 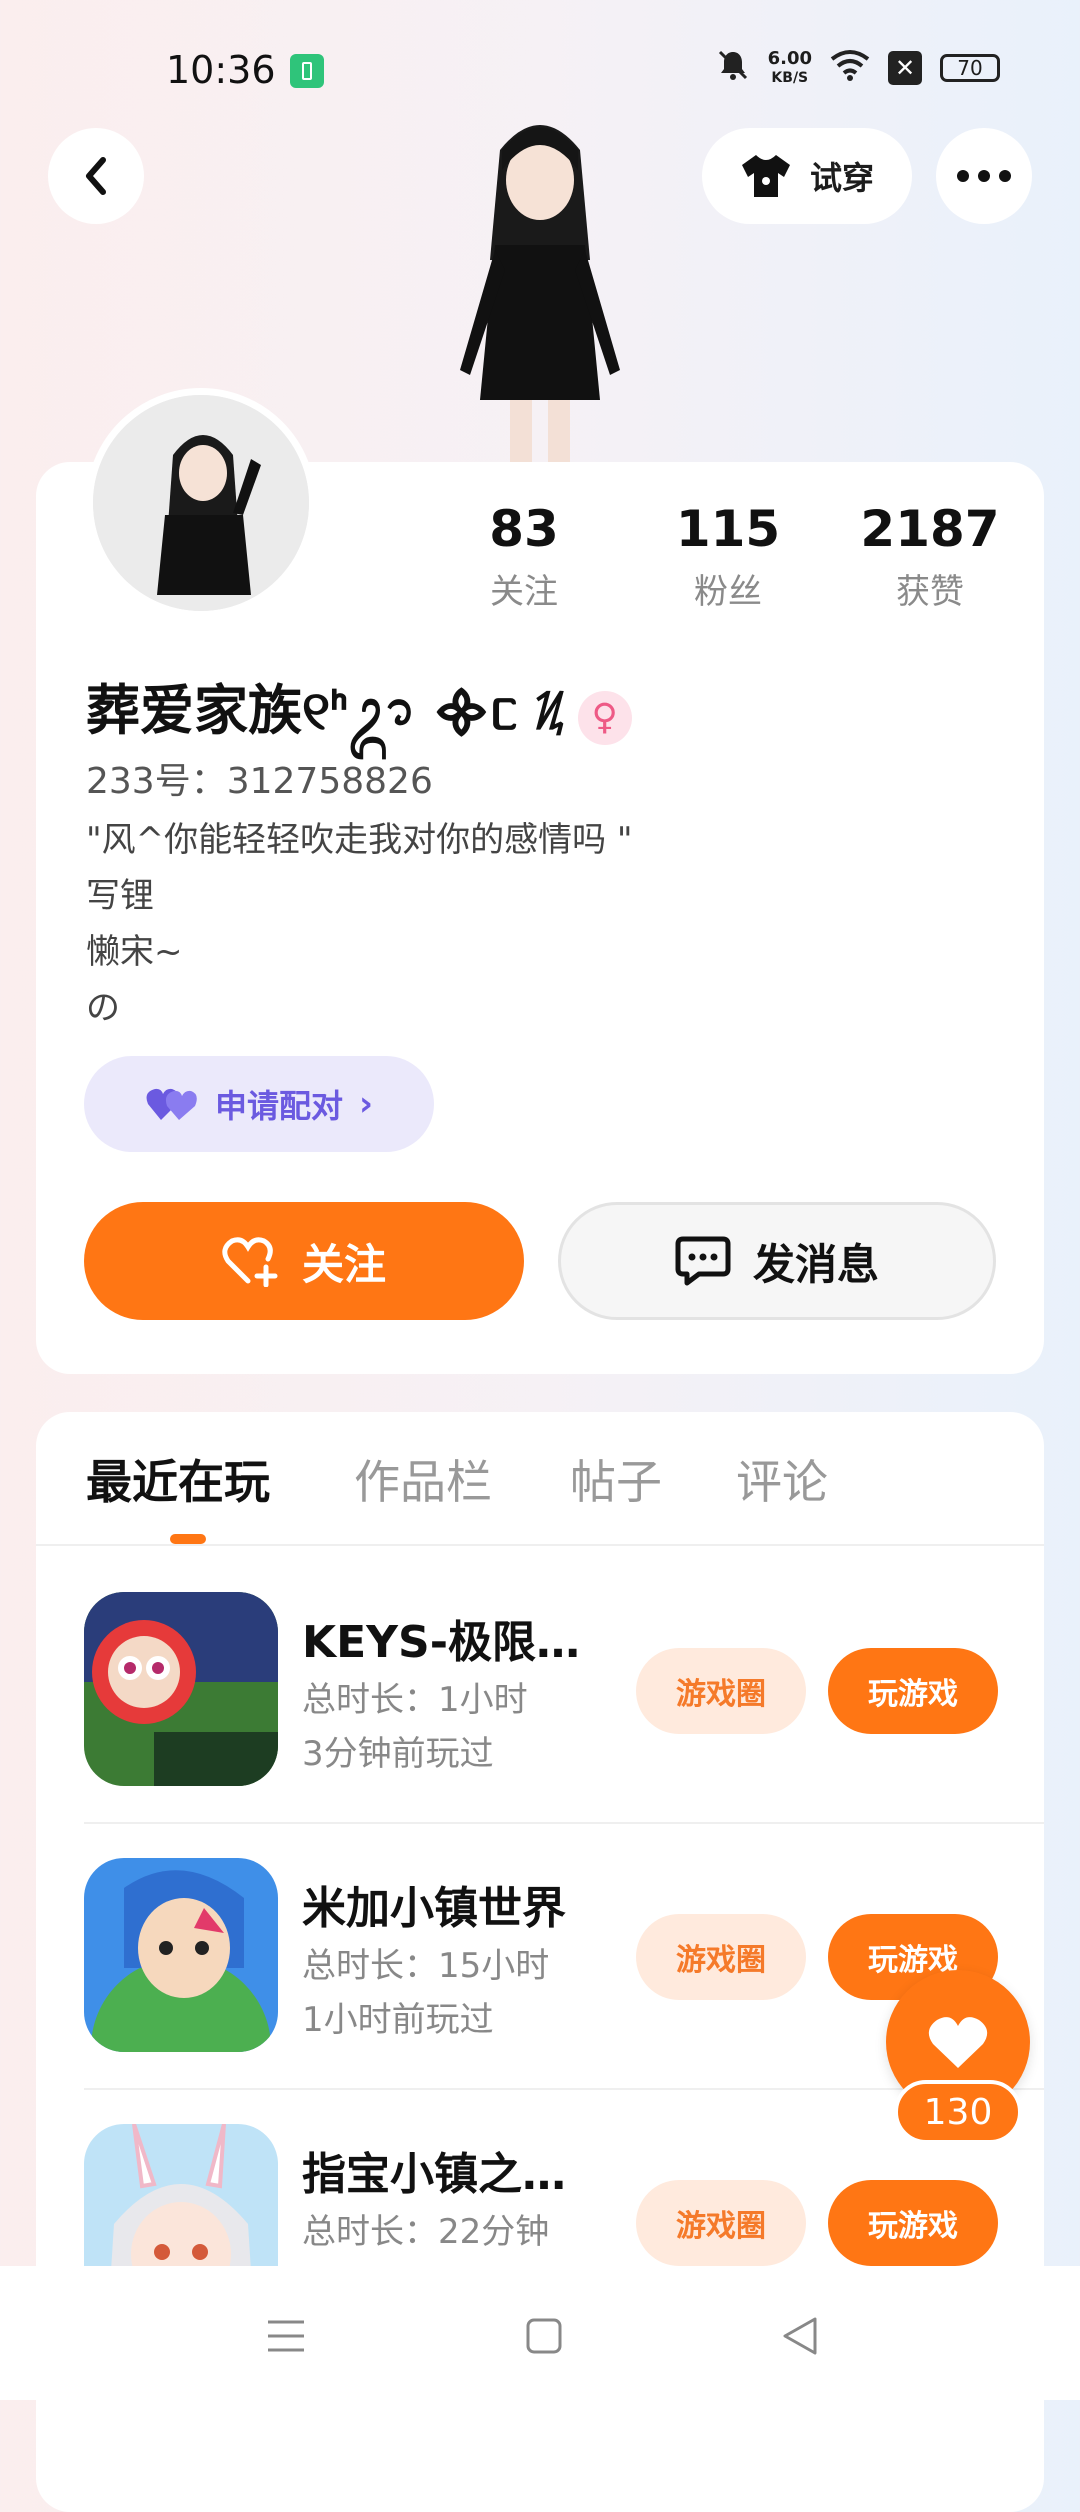 What do you see at coordinates (782, 1479) in the screenshot?
I see `tab-comments: 评论` at bounding box center [782, 1479].